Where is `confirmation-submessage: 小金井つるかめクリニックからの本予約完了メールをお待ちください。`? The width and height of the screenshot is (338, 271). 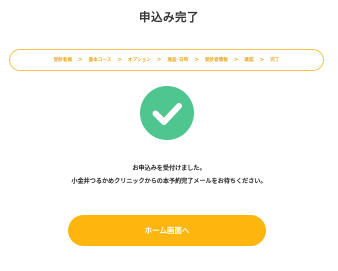
confirmation-submessage: 小金井つるかめクリニックからの本予約完了メールをお待ちください。 is located at coordinates (169, 181).